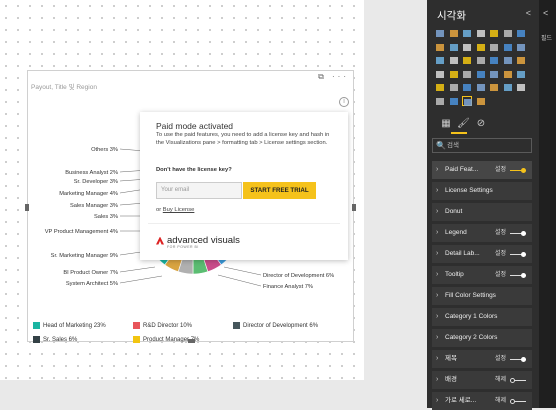 The image size is (556, 410). What do you see at coordinates (482, 380) in the screenshot?
I see `format-card-10: › 배경 해제` at bounding box center [482, 380].